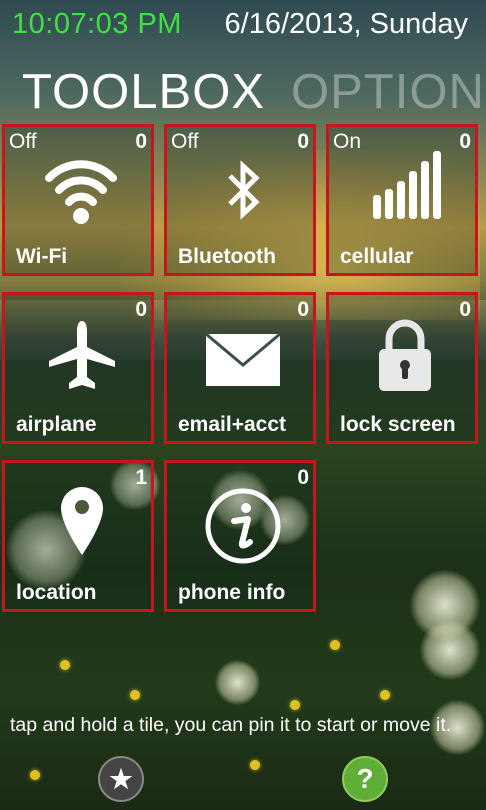  What do you see at coordinates (227, 256) in the screenshot?
I see `tile-label: Bluetooth` at bounding box center [227, 256].